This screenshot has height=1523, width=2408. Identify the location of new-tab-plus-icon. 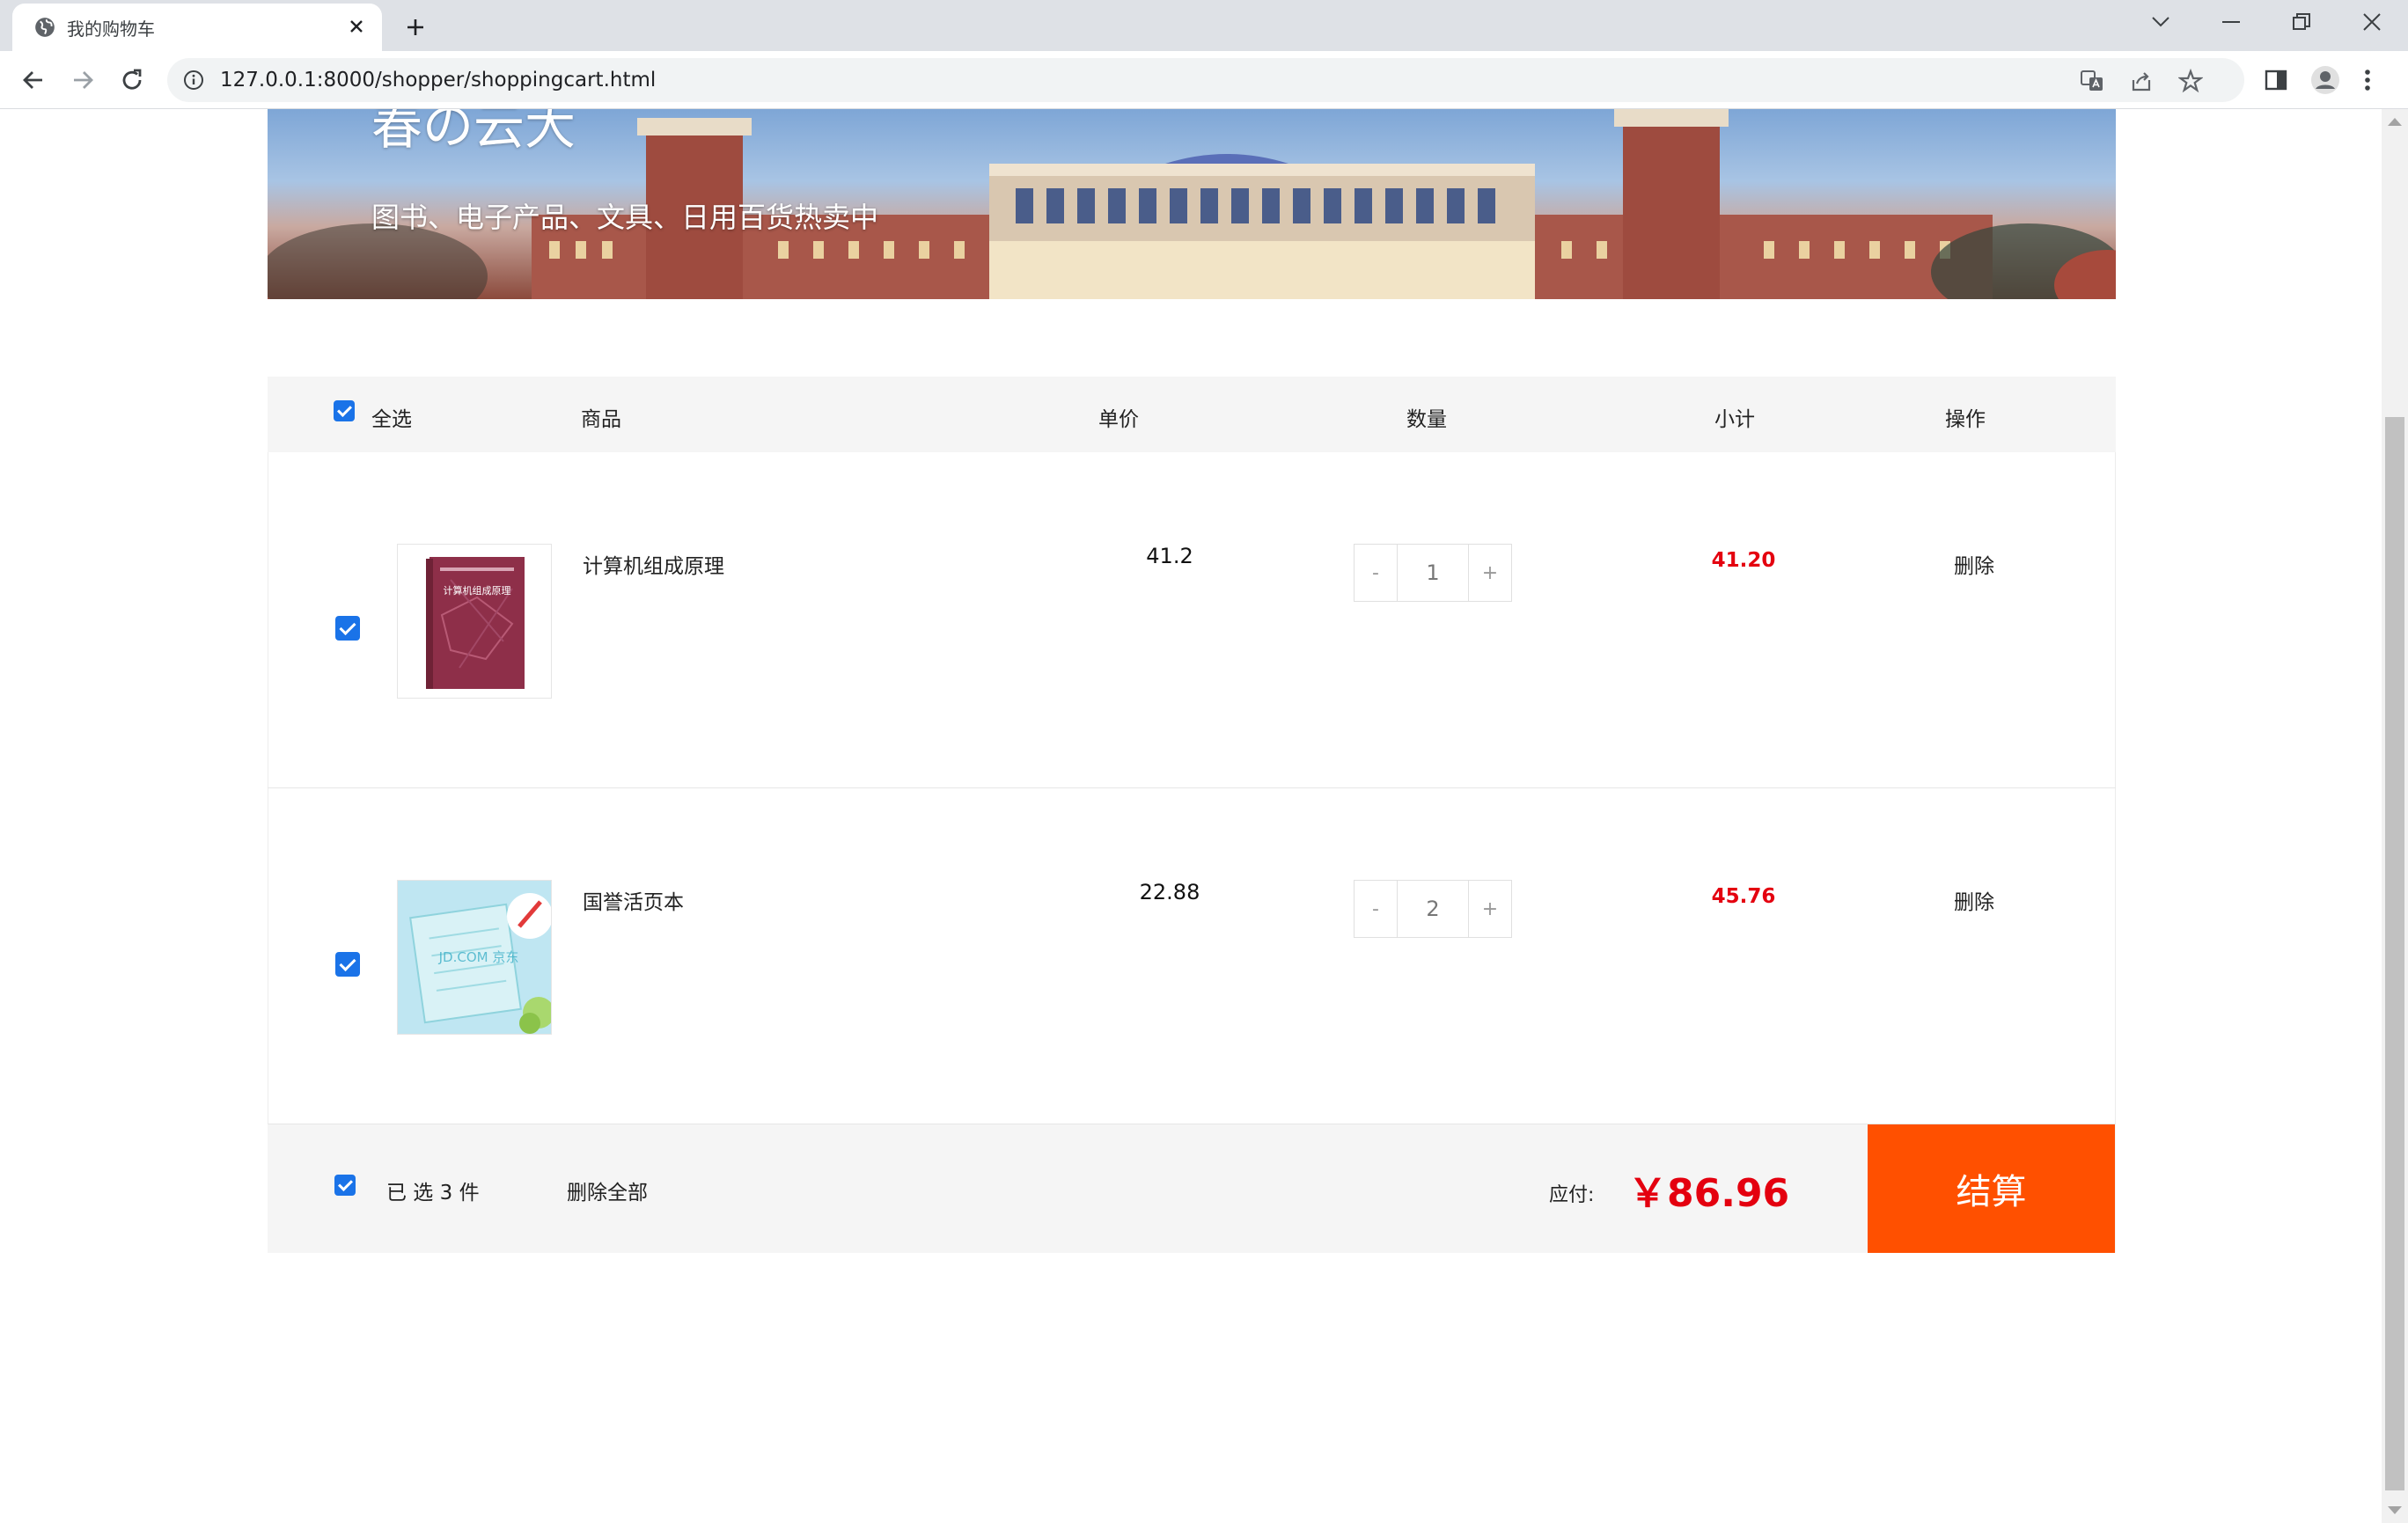
(415, 28).